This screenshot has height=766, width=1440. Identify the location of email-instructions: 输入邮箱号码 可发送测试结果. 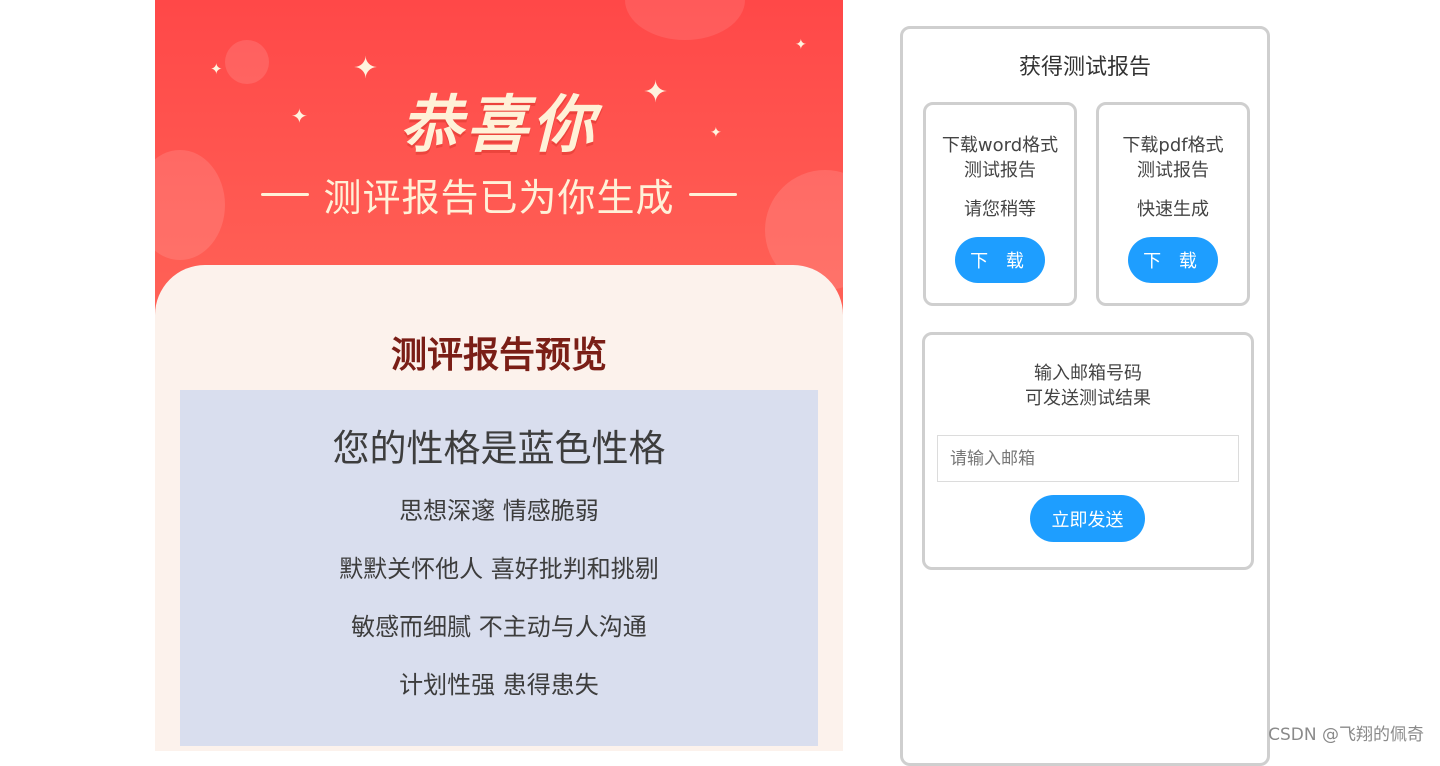
(1088, 386).